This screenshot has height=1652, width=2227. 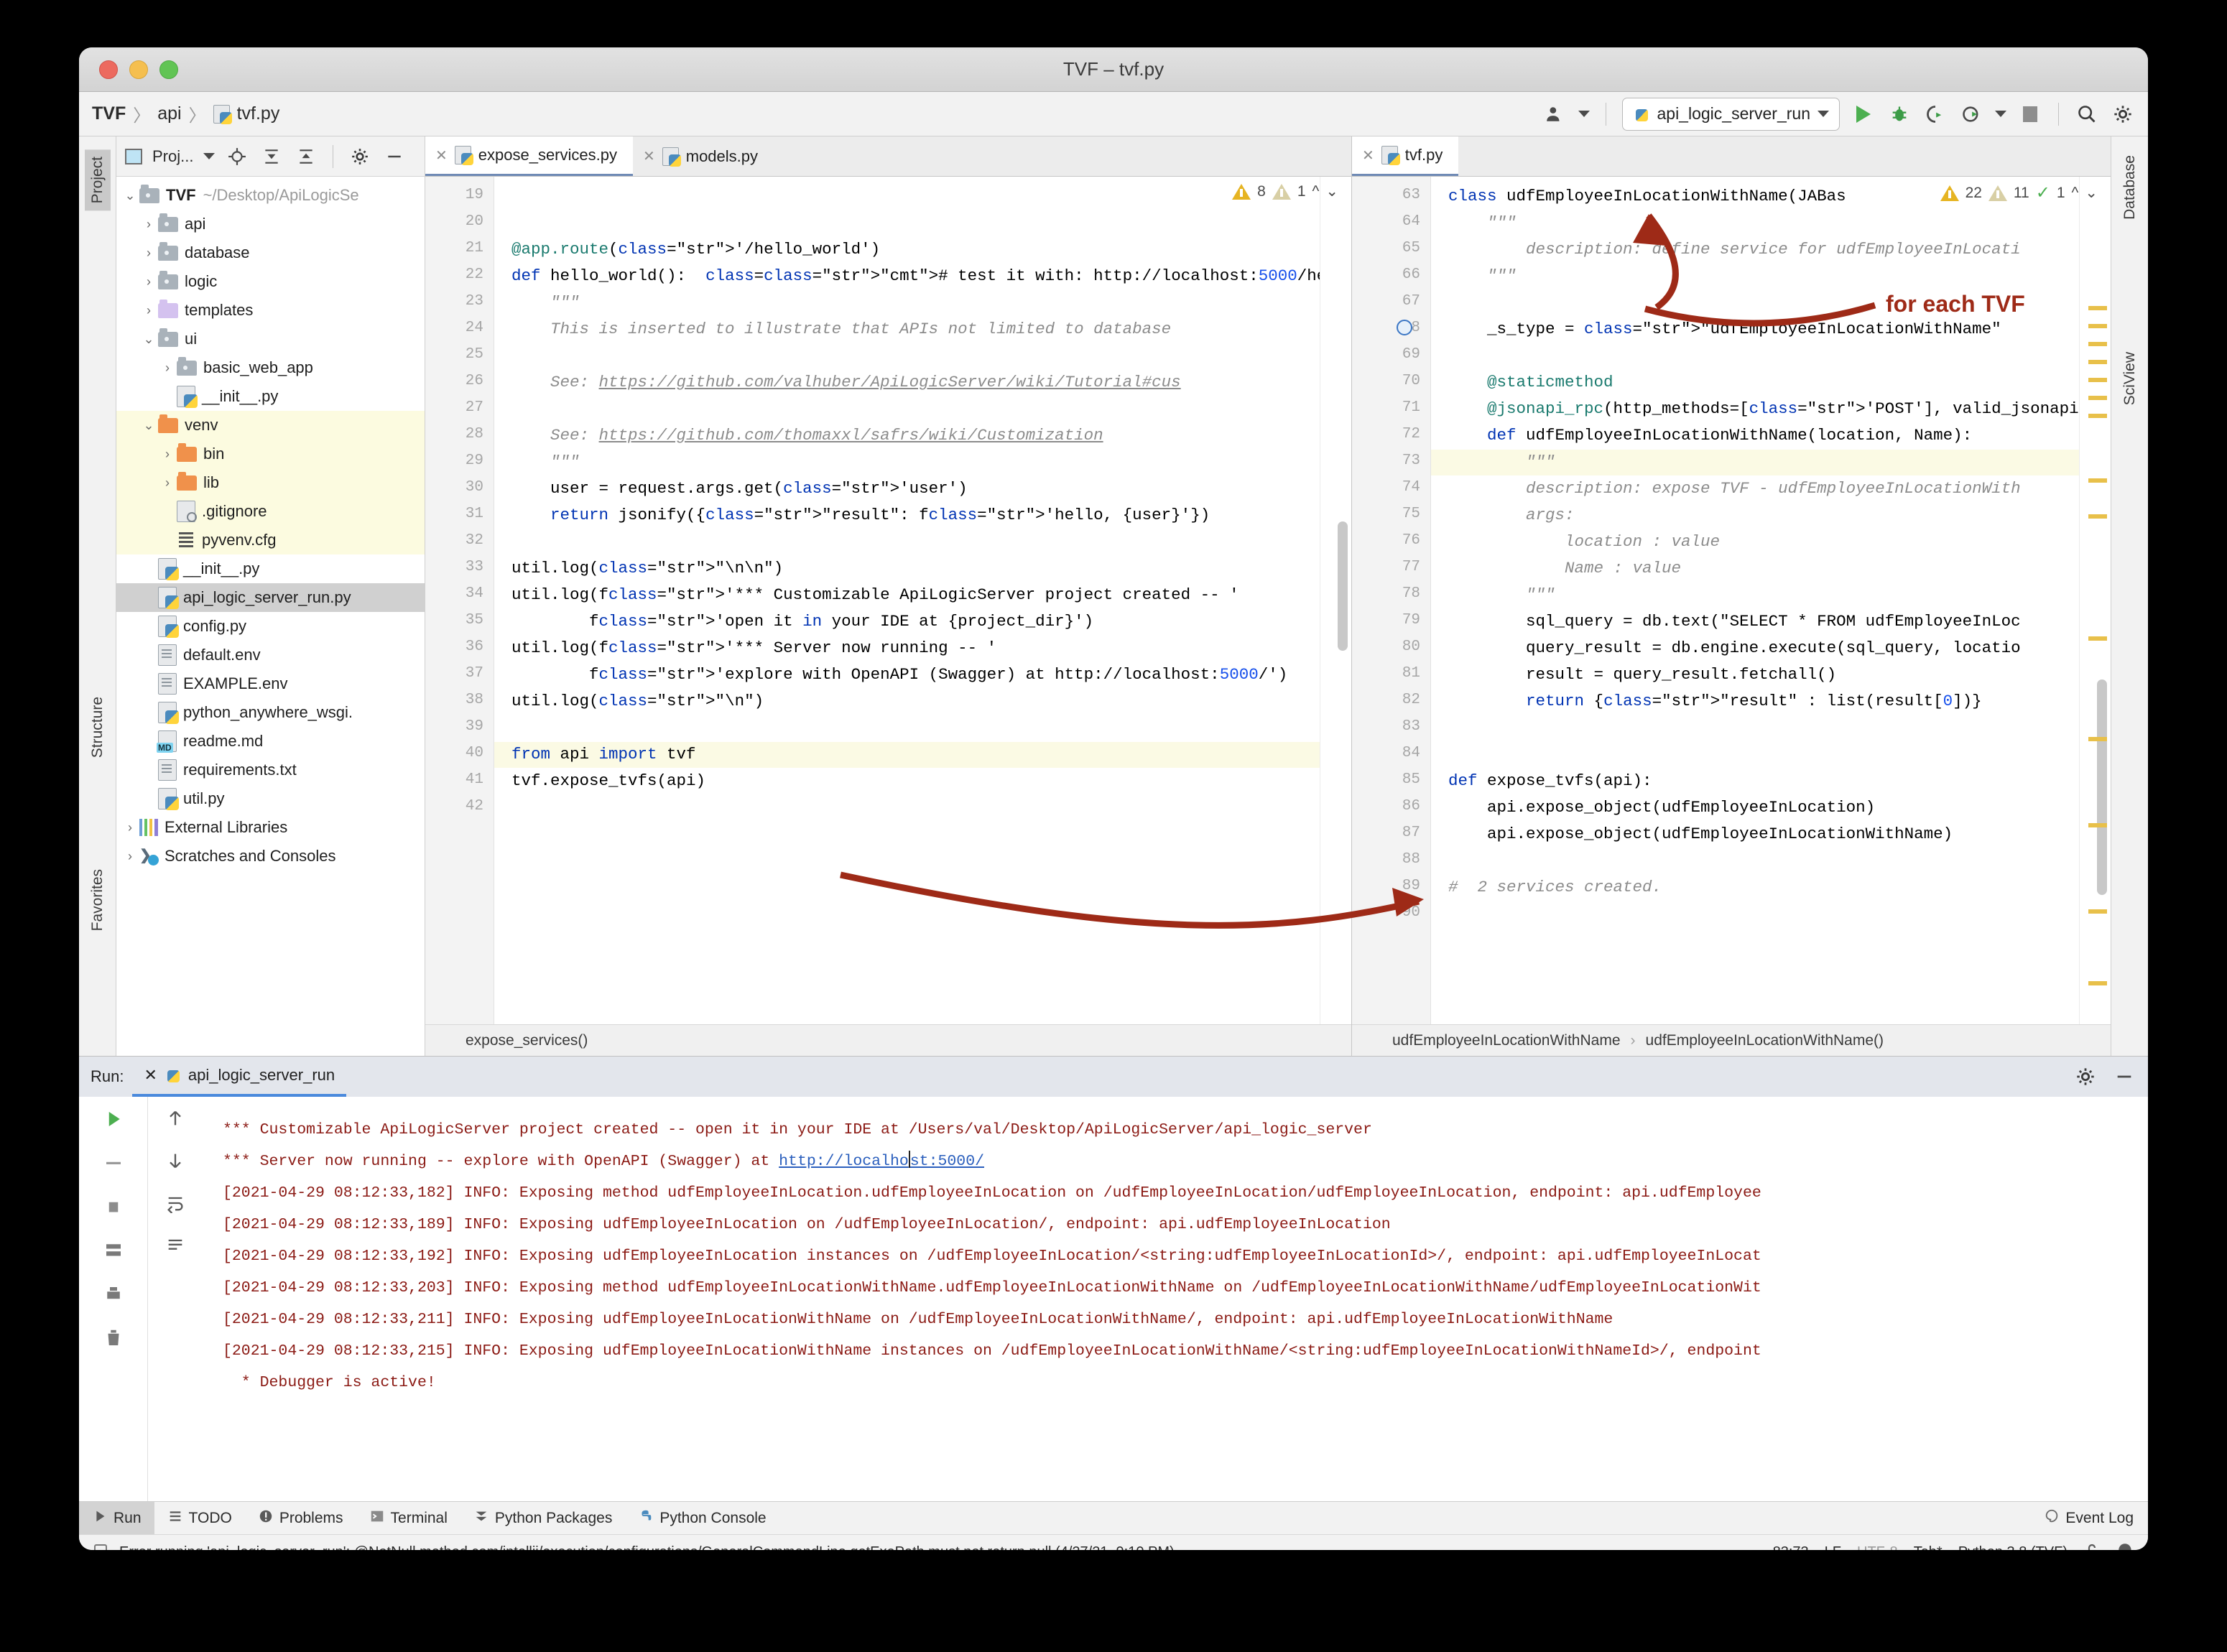 I want to click on sidebar-item-favorites: Favorites, so click(x=97, y=900).